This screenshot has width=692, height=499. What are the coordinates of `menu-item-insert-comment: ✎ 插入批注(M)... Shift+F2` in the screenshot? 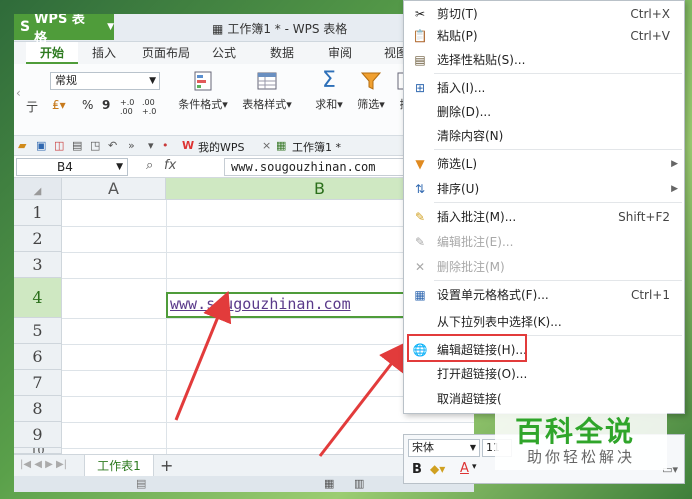 It's located at (544, 216).